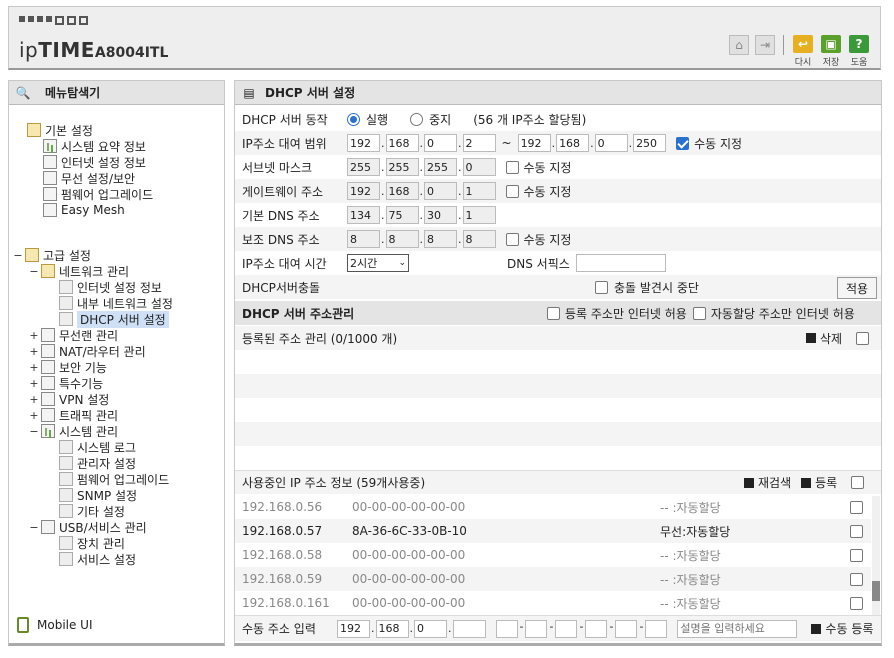  What do you see at coordinates (378, 263) in the screenshot?
I see `lease-time-select: 2시간 ⌄` at bounding box center [378, 263].